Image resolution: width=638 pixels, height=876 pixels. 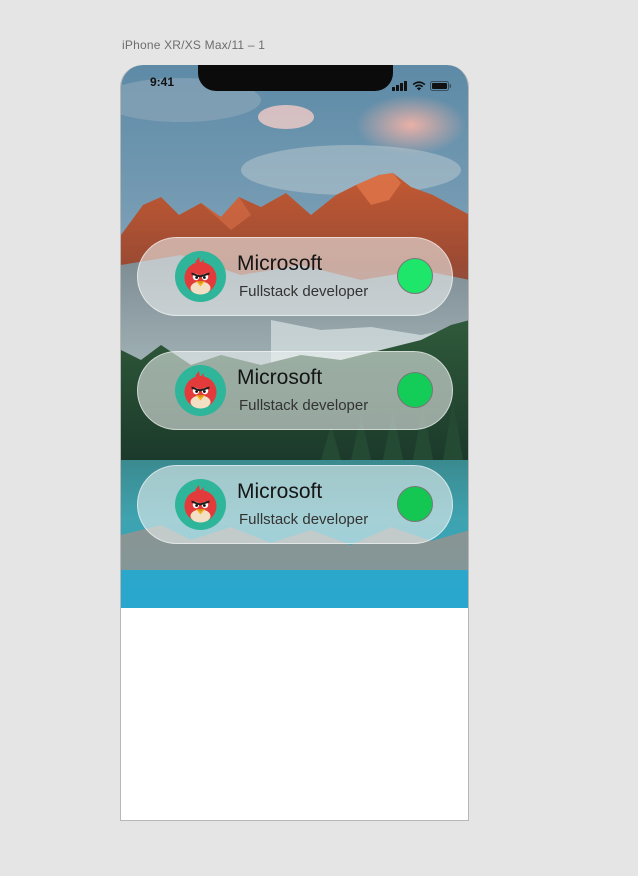 What do you see at coordinates (400, 85) in the screenshot?
I see `cellular-signal-icon` at bounding box center [400, 85].